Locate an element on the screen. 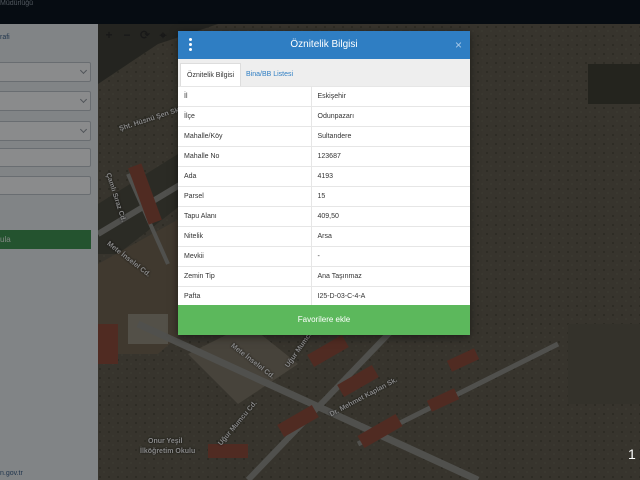  tab-attribute-info: Öznitelik Bilgisi is located at coordinates (211, 75).